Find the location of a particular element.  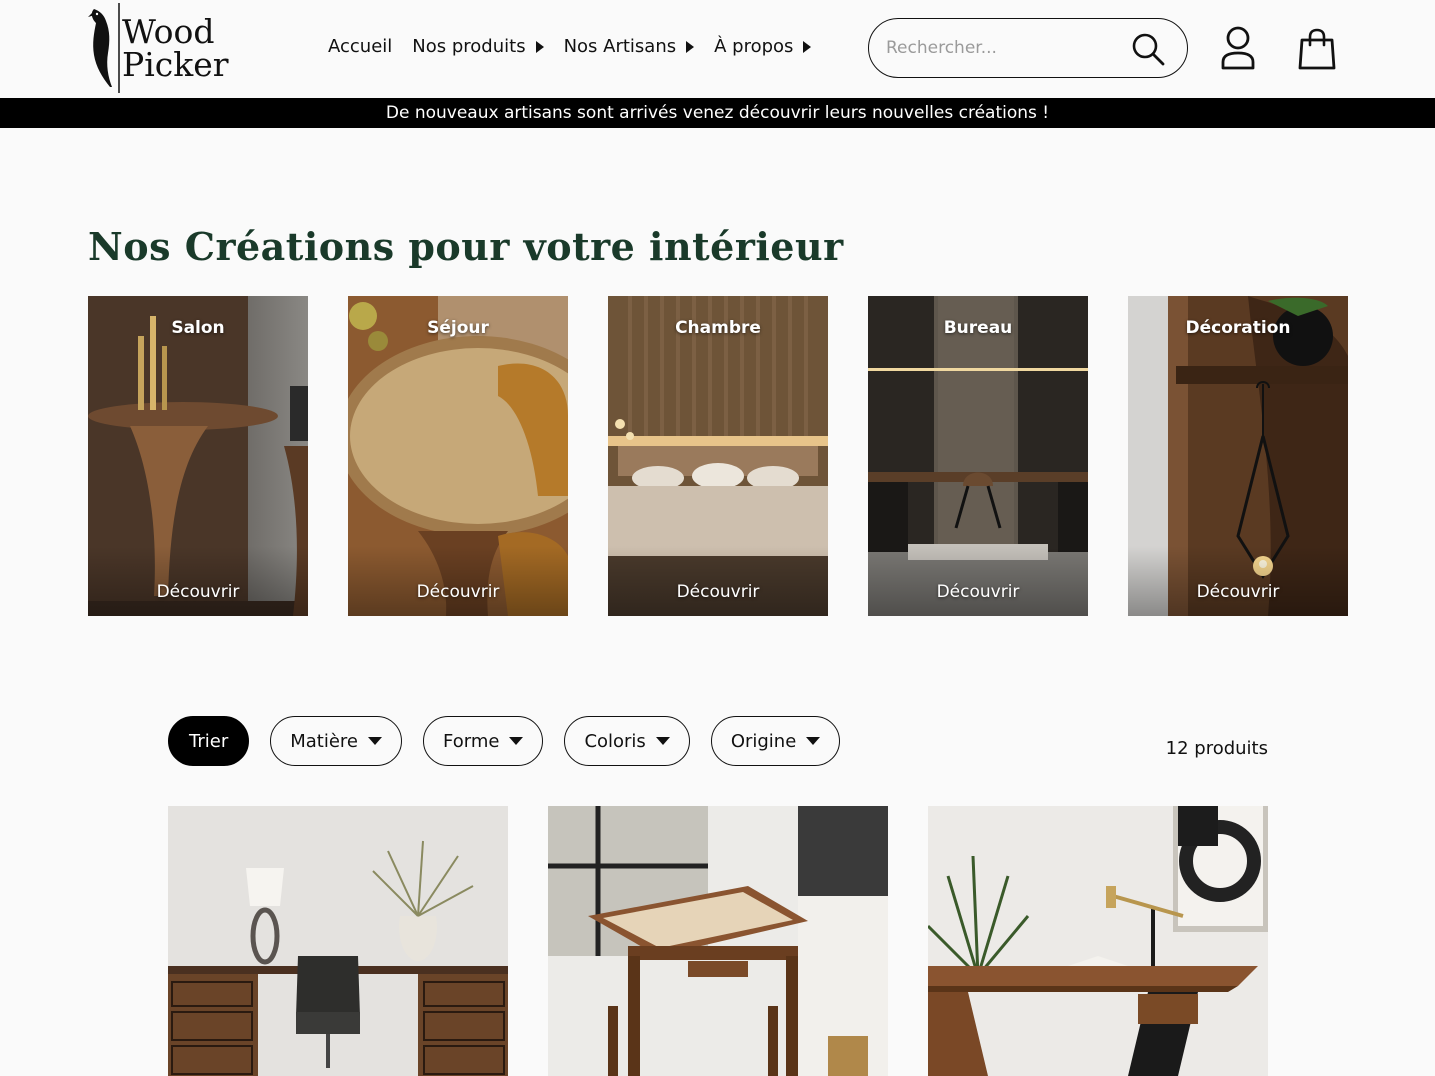

shopping-bag-icon is located at coordinates (1317, 49).